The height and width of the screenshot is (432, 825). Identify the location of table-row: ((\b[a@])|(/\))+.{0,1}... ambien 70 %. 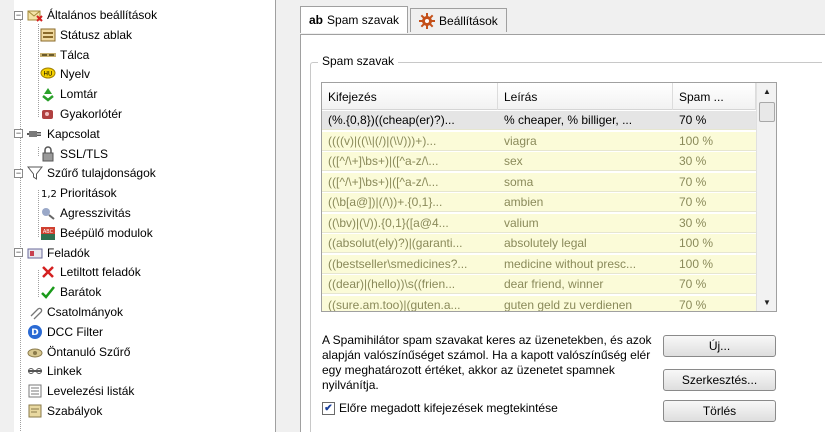
(539, 202).